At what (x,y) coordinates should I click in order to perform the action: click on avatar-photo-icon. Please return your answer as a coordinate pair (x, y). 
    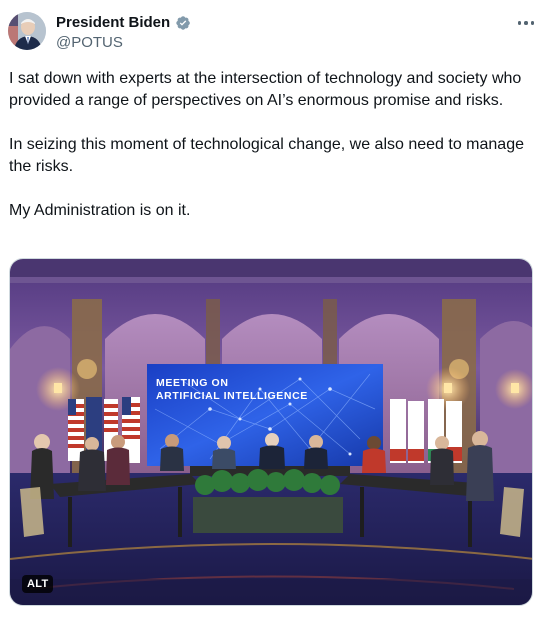
    Looking at the image, I should click on (27, 31).